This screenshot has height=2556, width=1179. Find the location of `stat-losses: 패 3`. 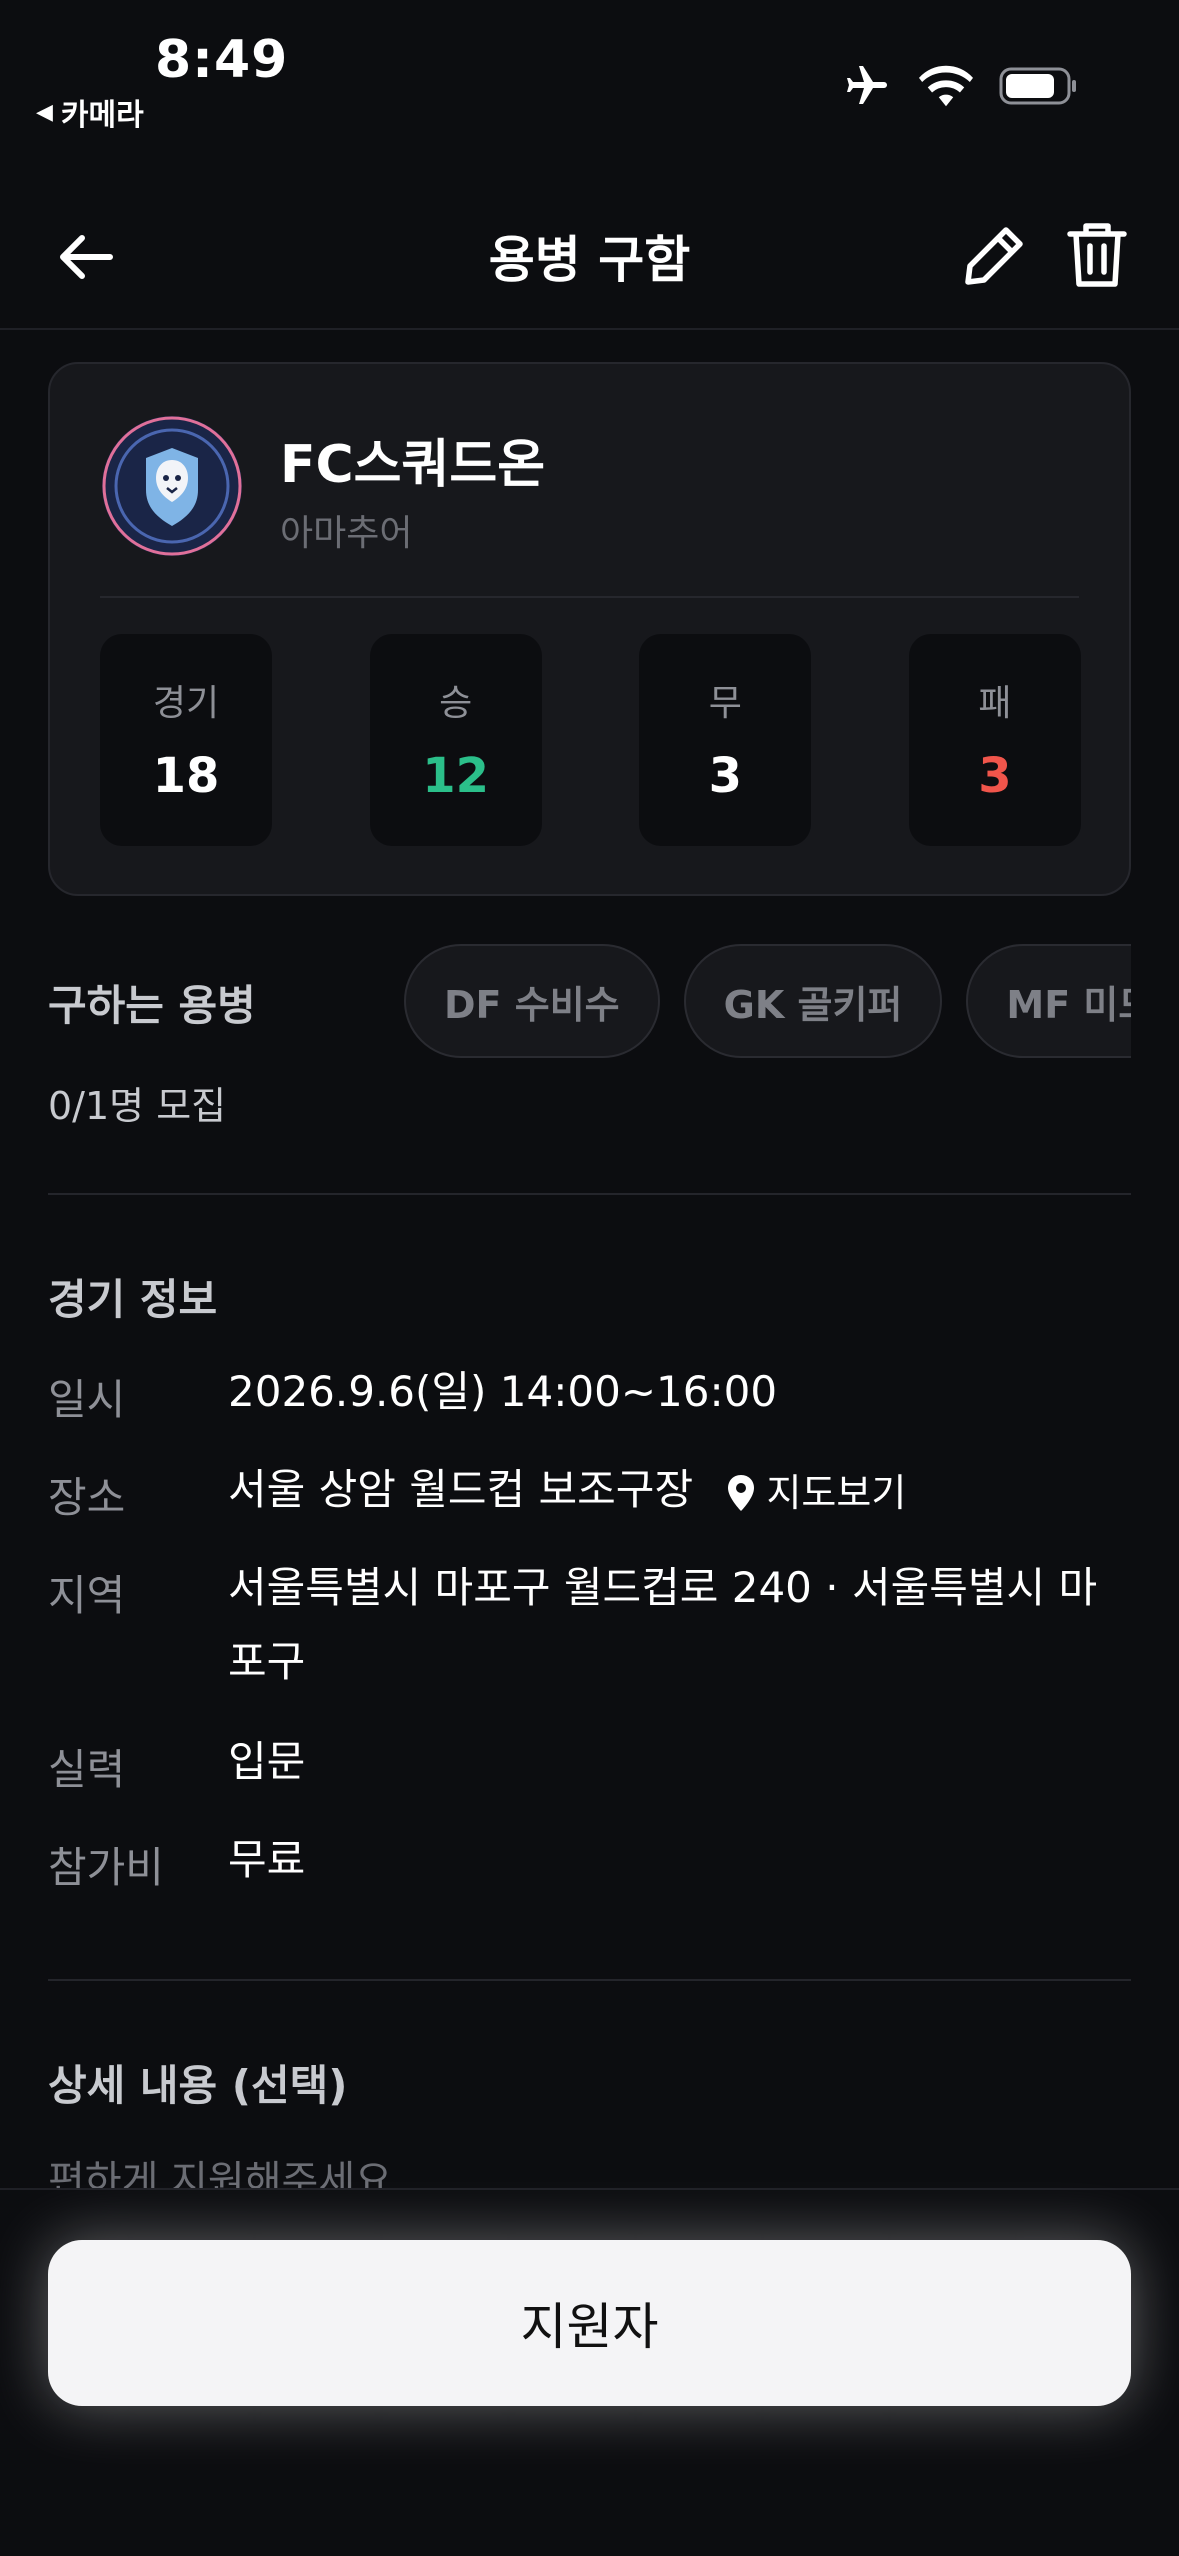

stat-losses: 패 3 is located at coordinates (994, 740).